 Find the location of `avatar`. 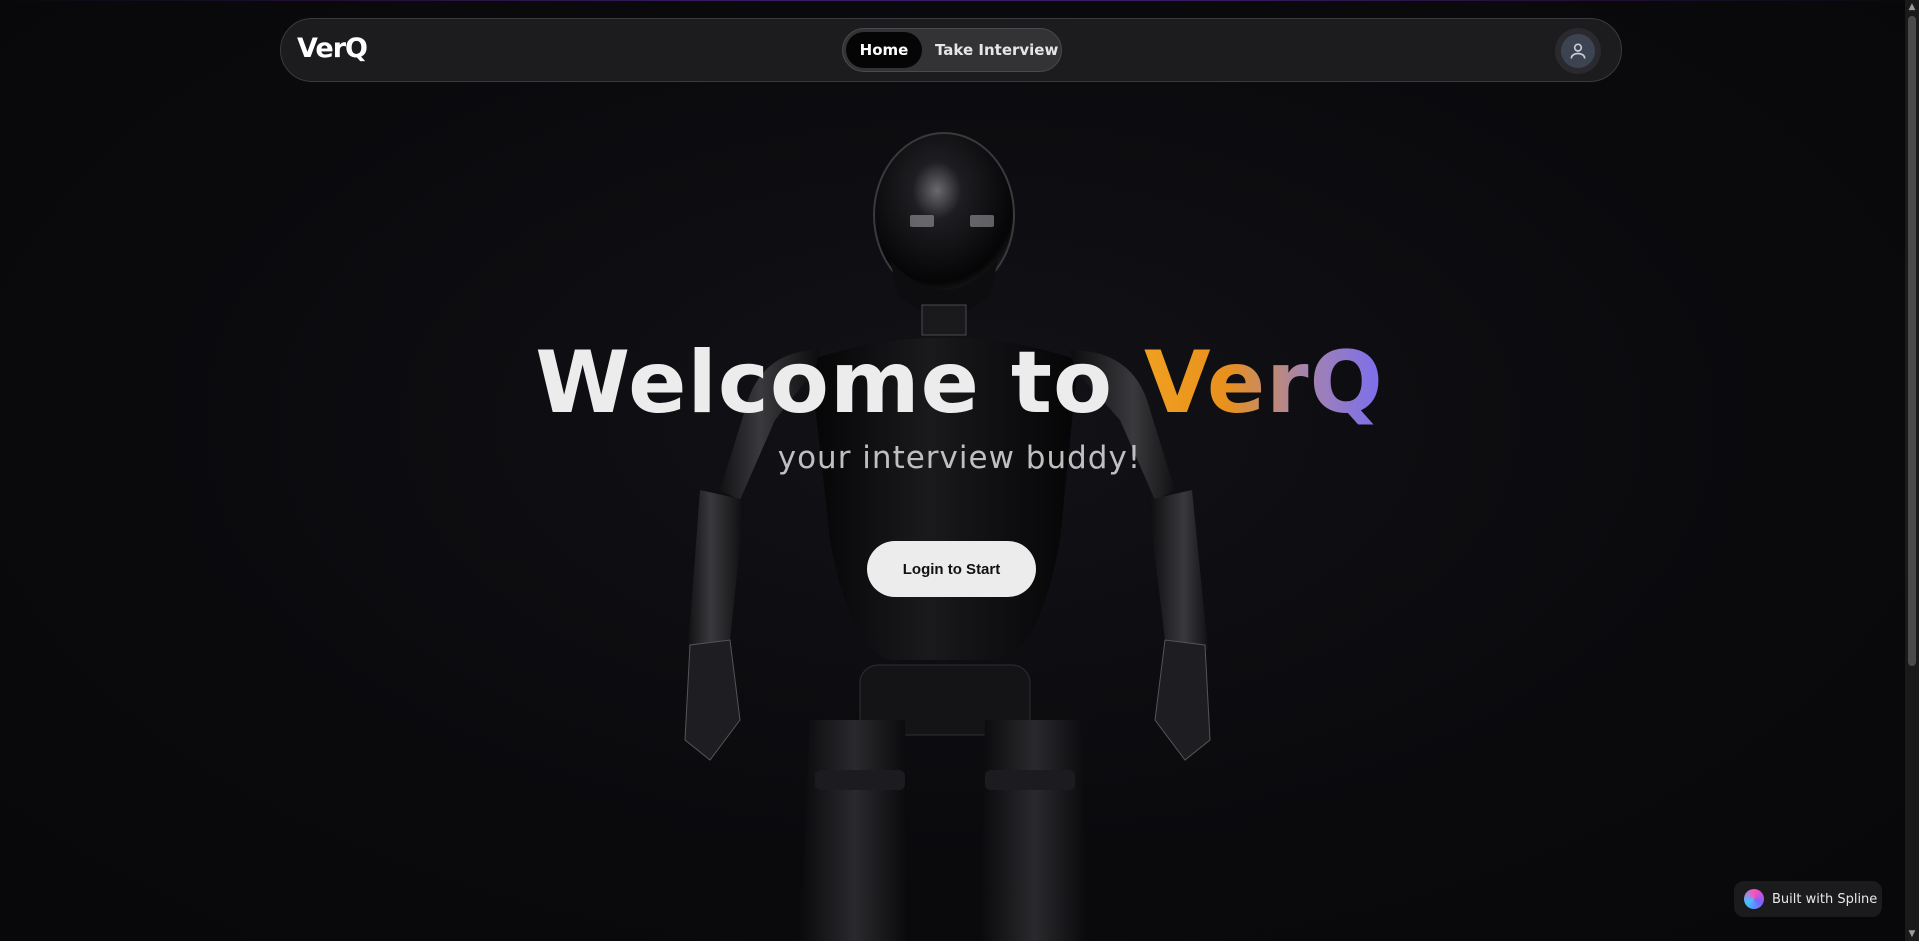

avatar is located at coordinates (1578, 51).